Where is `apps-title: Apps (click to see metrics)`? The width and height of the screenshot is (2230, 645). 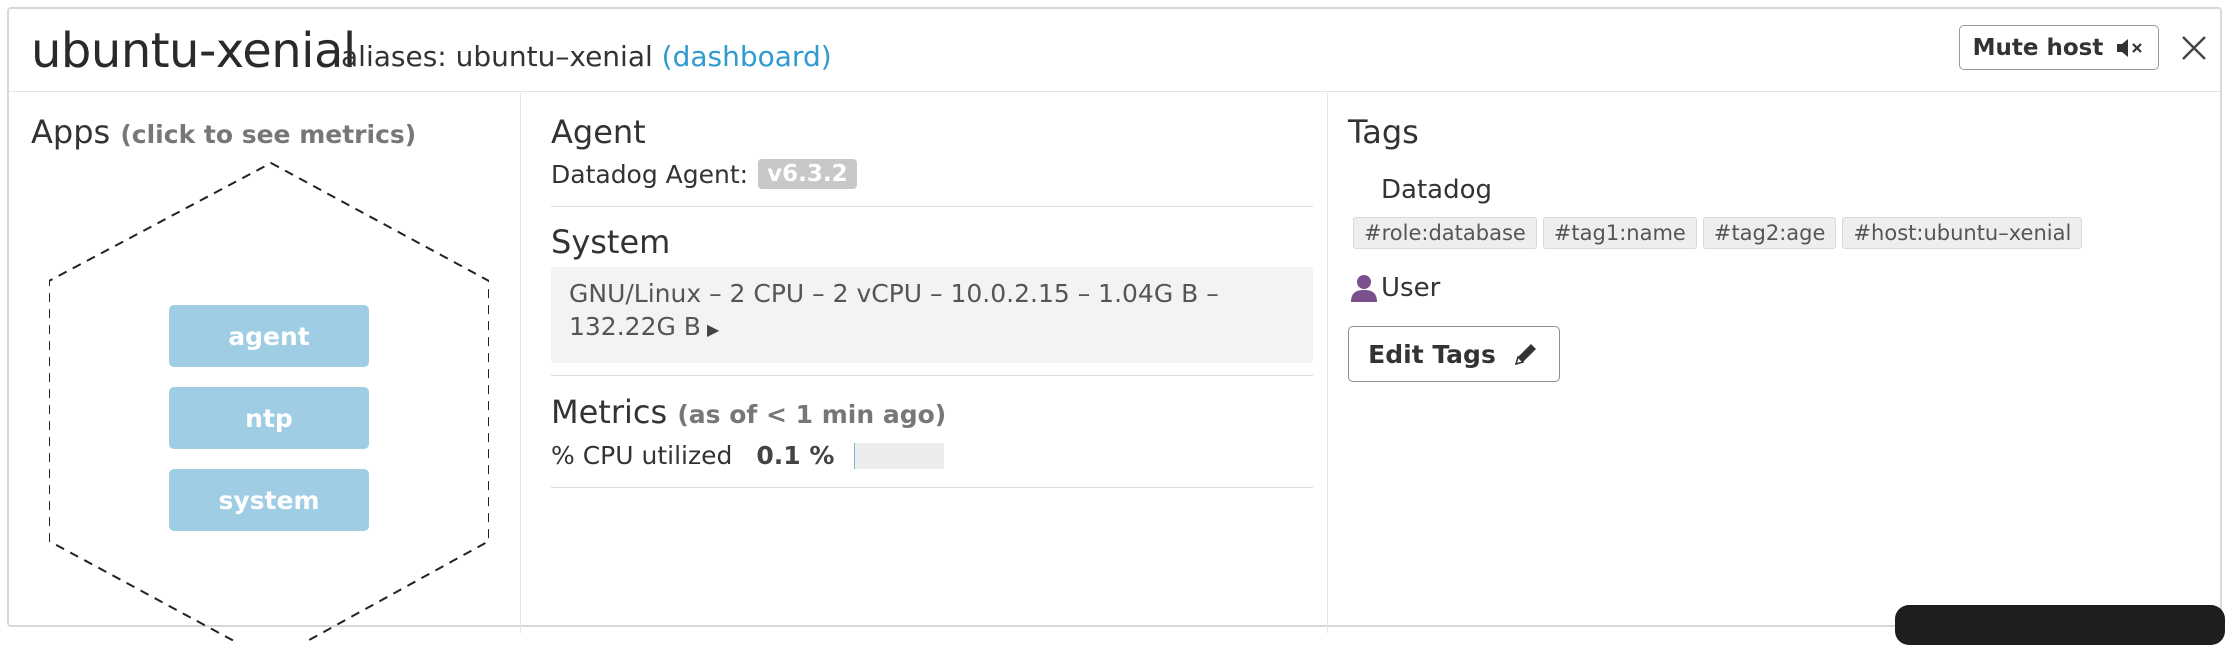 apps-title: Apps (click to see metrics) is located at coordinates (223, 132).